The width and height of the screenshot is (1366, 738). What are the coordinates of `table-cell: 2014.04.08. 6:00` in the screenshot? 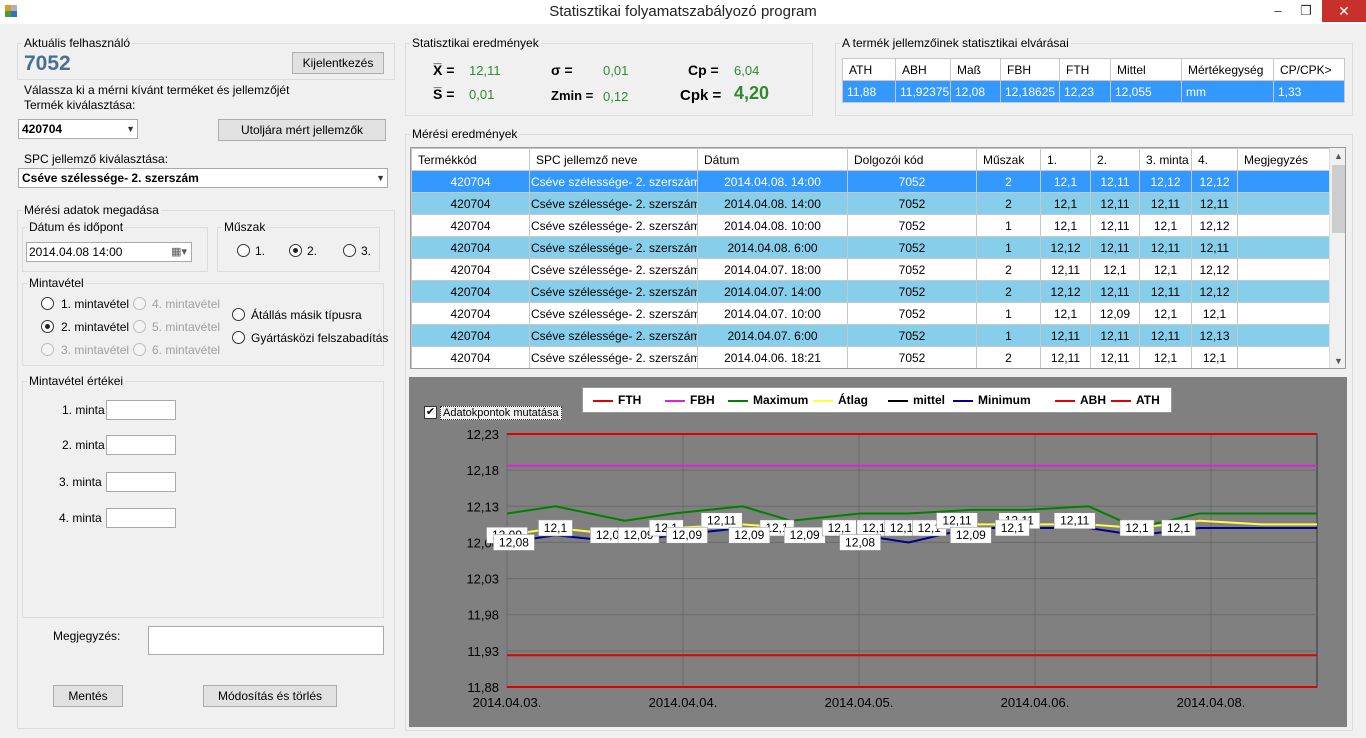 It's located at (772, 247).